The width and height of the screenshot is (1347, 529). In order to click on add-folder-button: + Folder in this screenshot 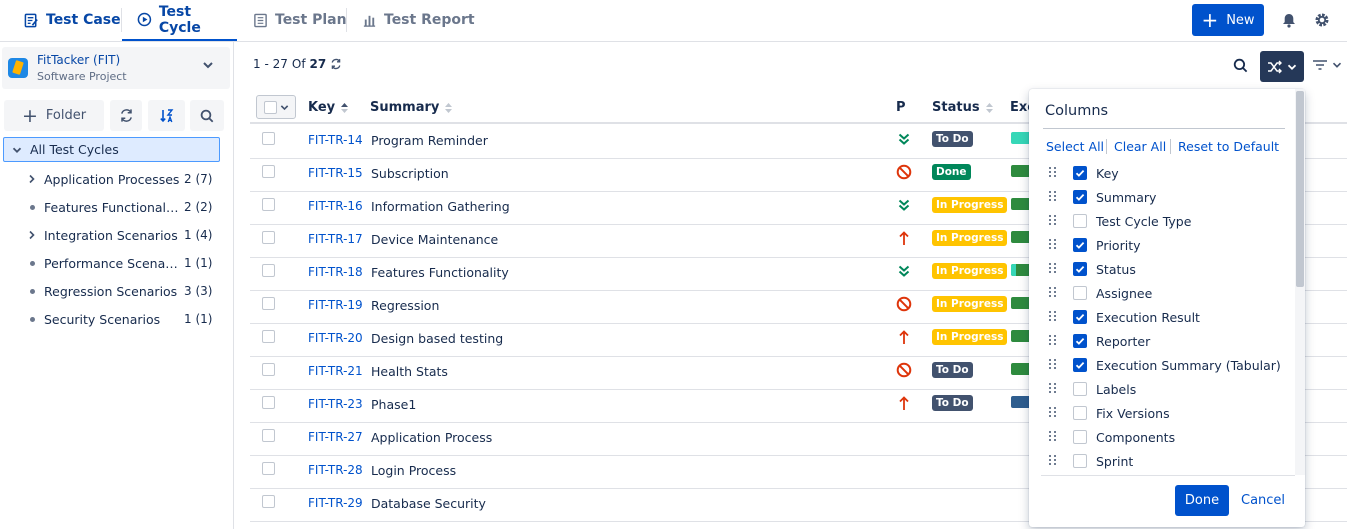, I will do `click(54, 115)`.